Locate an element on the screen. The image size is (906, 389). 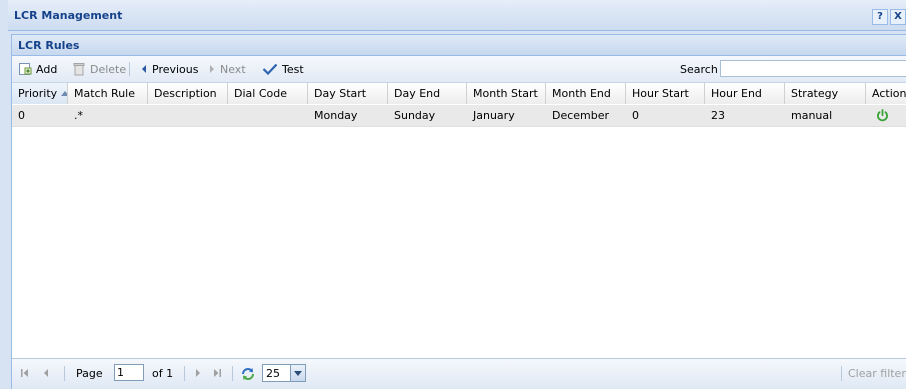
column-header-day-start: Day Start is located at coordinates (348, 93).